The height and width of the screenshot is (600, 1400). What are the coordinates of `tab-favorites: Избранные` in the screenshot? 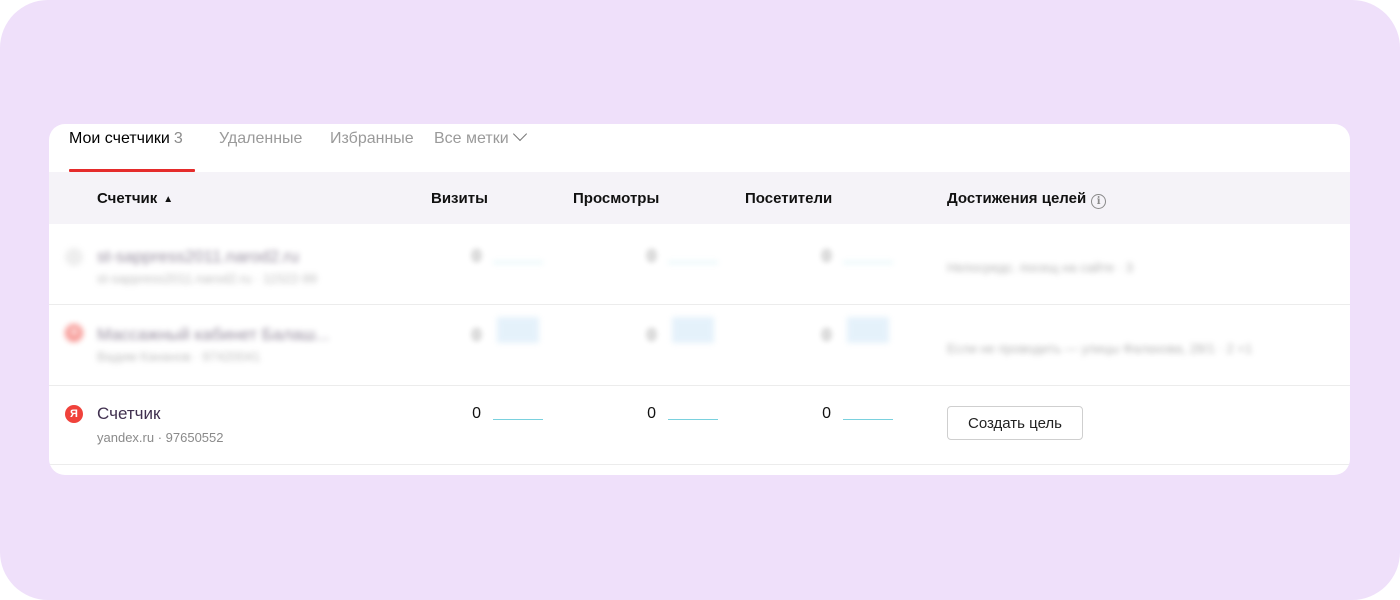 It's located at (372, 139).